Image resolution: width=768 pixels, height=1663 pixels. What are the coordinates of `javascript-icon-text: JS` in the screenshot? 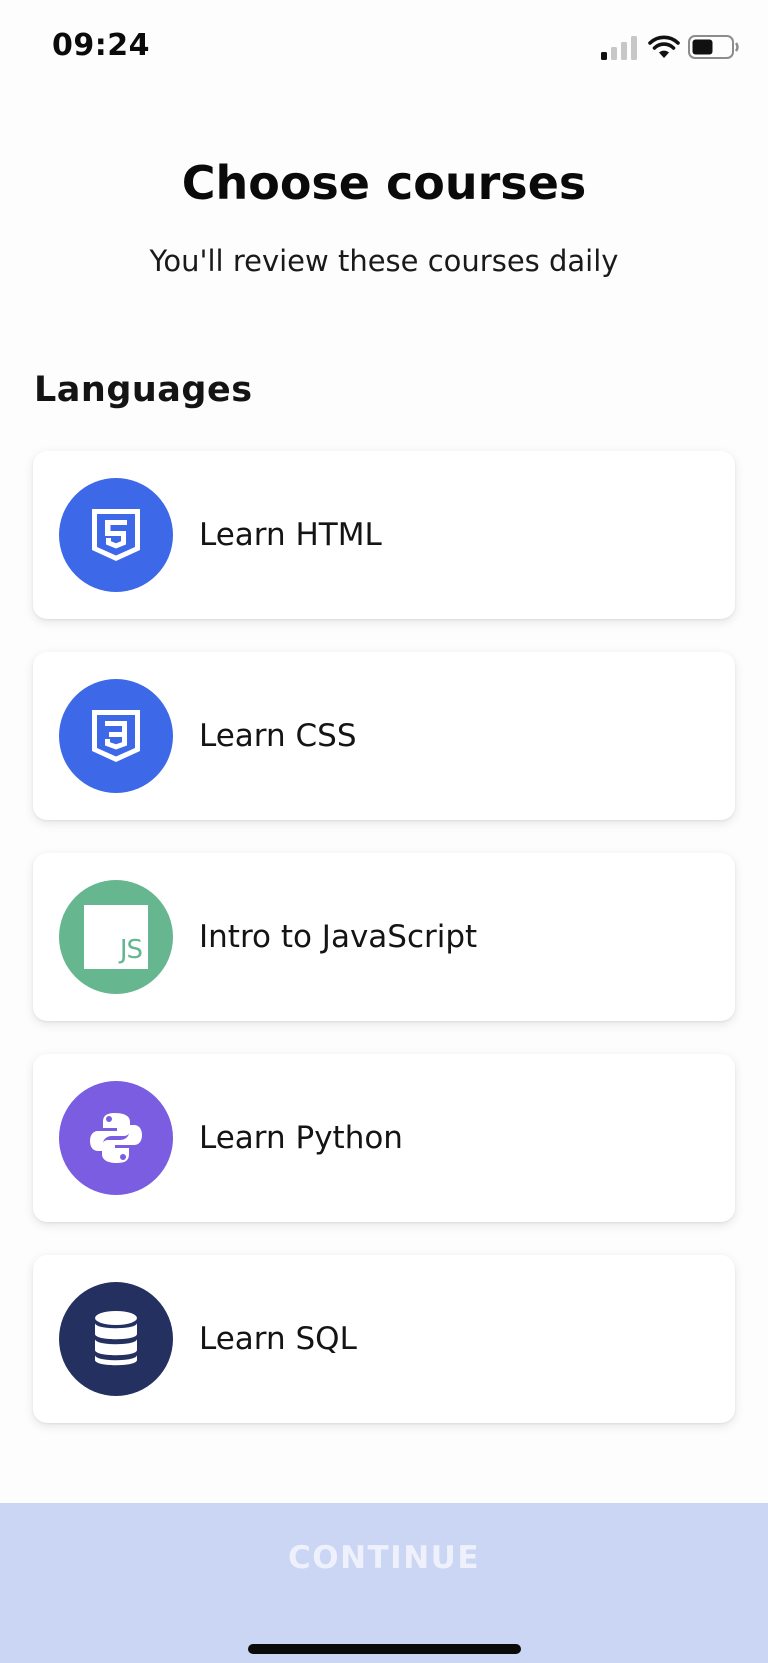 It's located at (131, 950).